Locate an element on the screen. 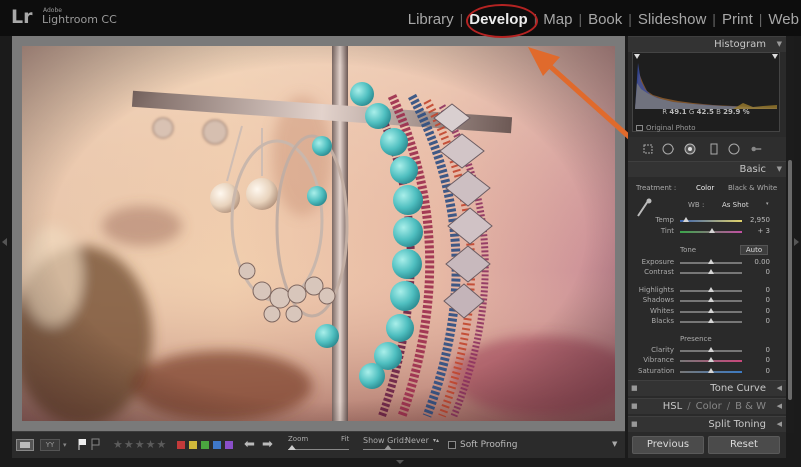 The image size is (801, 467). eyedropper-icon is located at coordinates (643, 209).